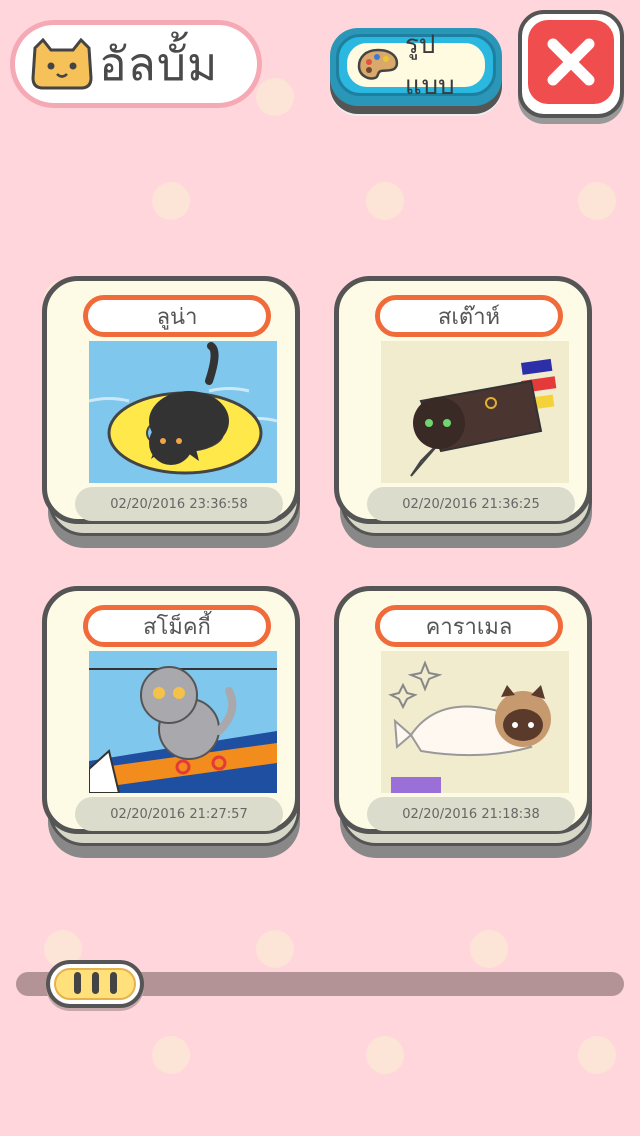  I want to click on cat-name-tag: คาราเมล, so click(469, 626).